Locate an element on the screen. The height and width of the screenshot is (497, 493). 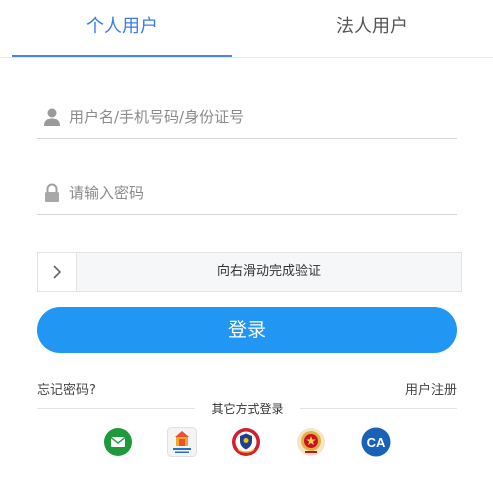
public-security-login-button is located at coordinates (246, 442).